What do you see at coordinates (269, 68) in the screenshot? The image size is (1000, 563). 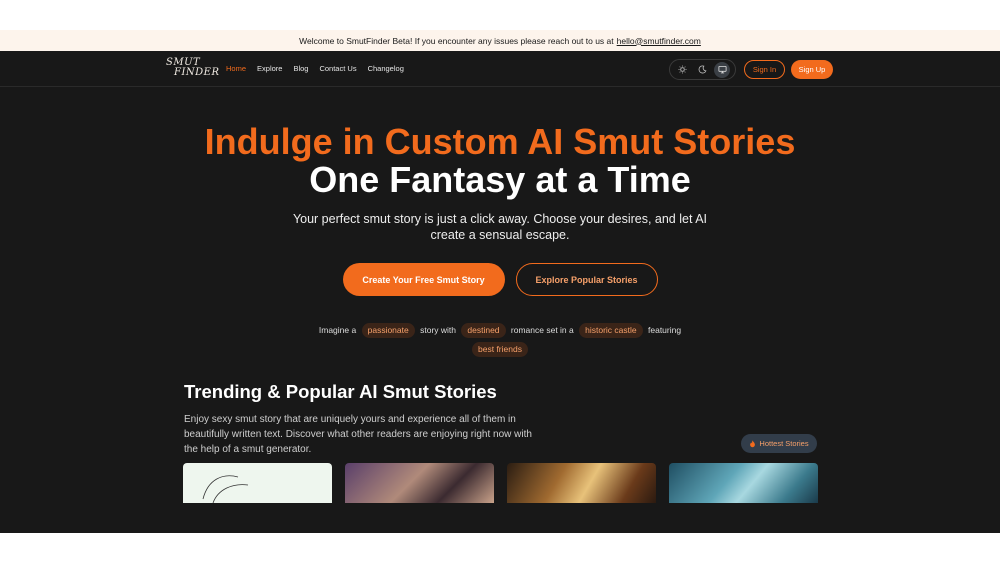 I see `nav-link-explore: Explore` at bounding box center [269, 68].